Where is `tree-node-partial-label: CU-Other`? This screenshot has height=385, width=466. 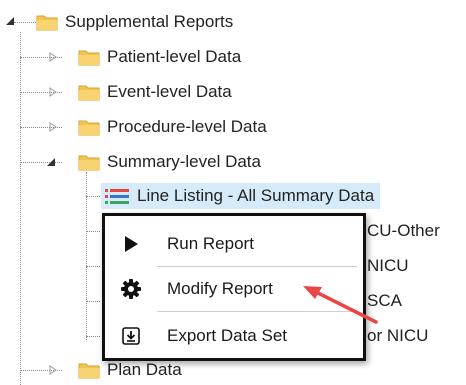 tree-node-partial-label: CU-Other is located at coordinates (403, 231).